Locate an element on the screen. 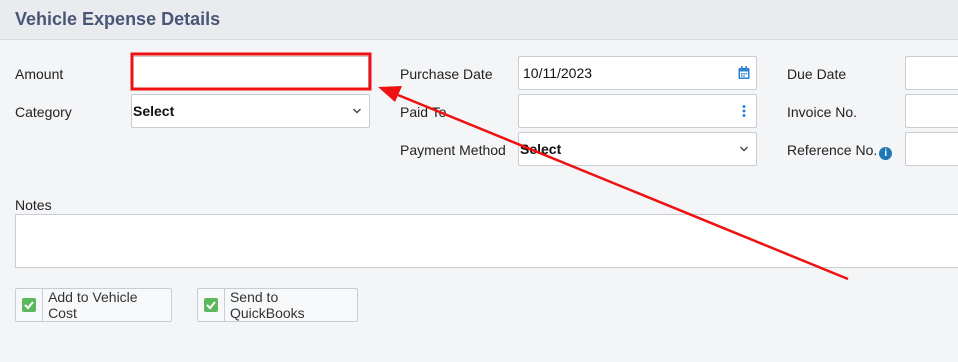  annotation-arrowhead is located at coordinates (390, 94).